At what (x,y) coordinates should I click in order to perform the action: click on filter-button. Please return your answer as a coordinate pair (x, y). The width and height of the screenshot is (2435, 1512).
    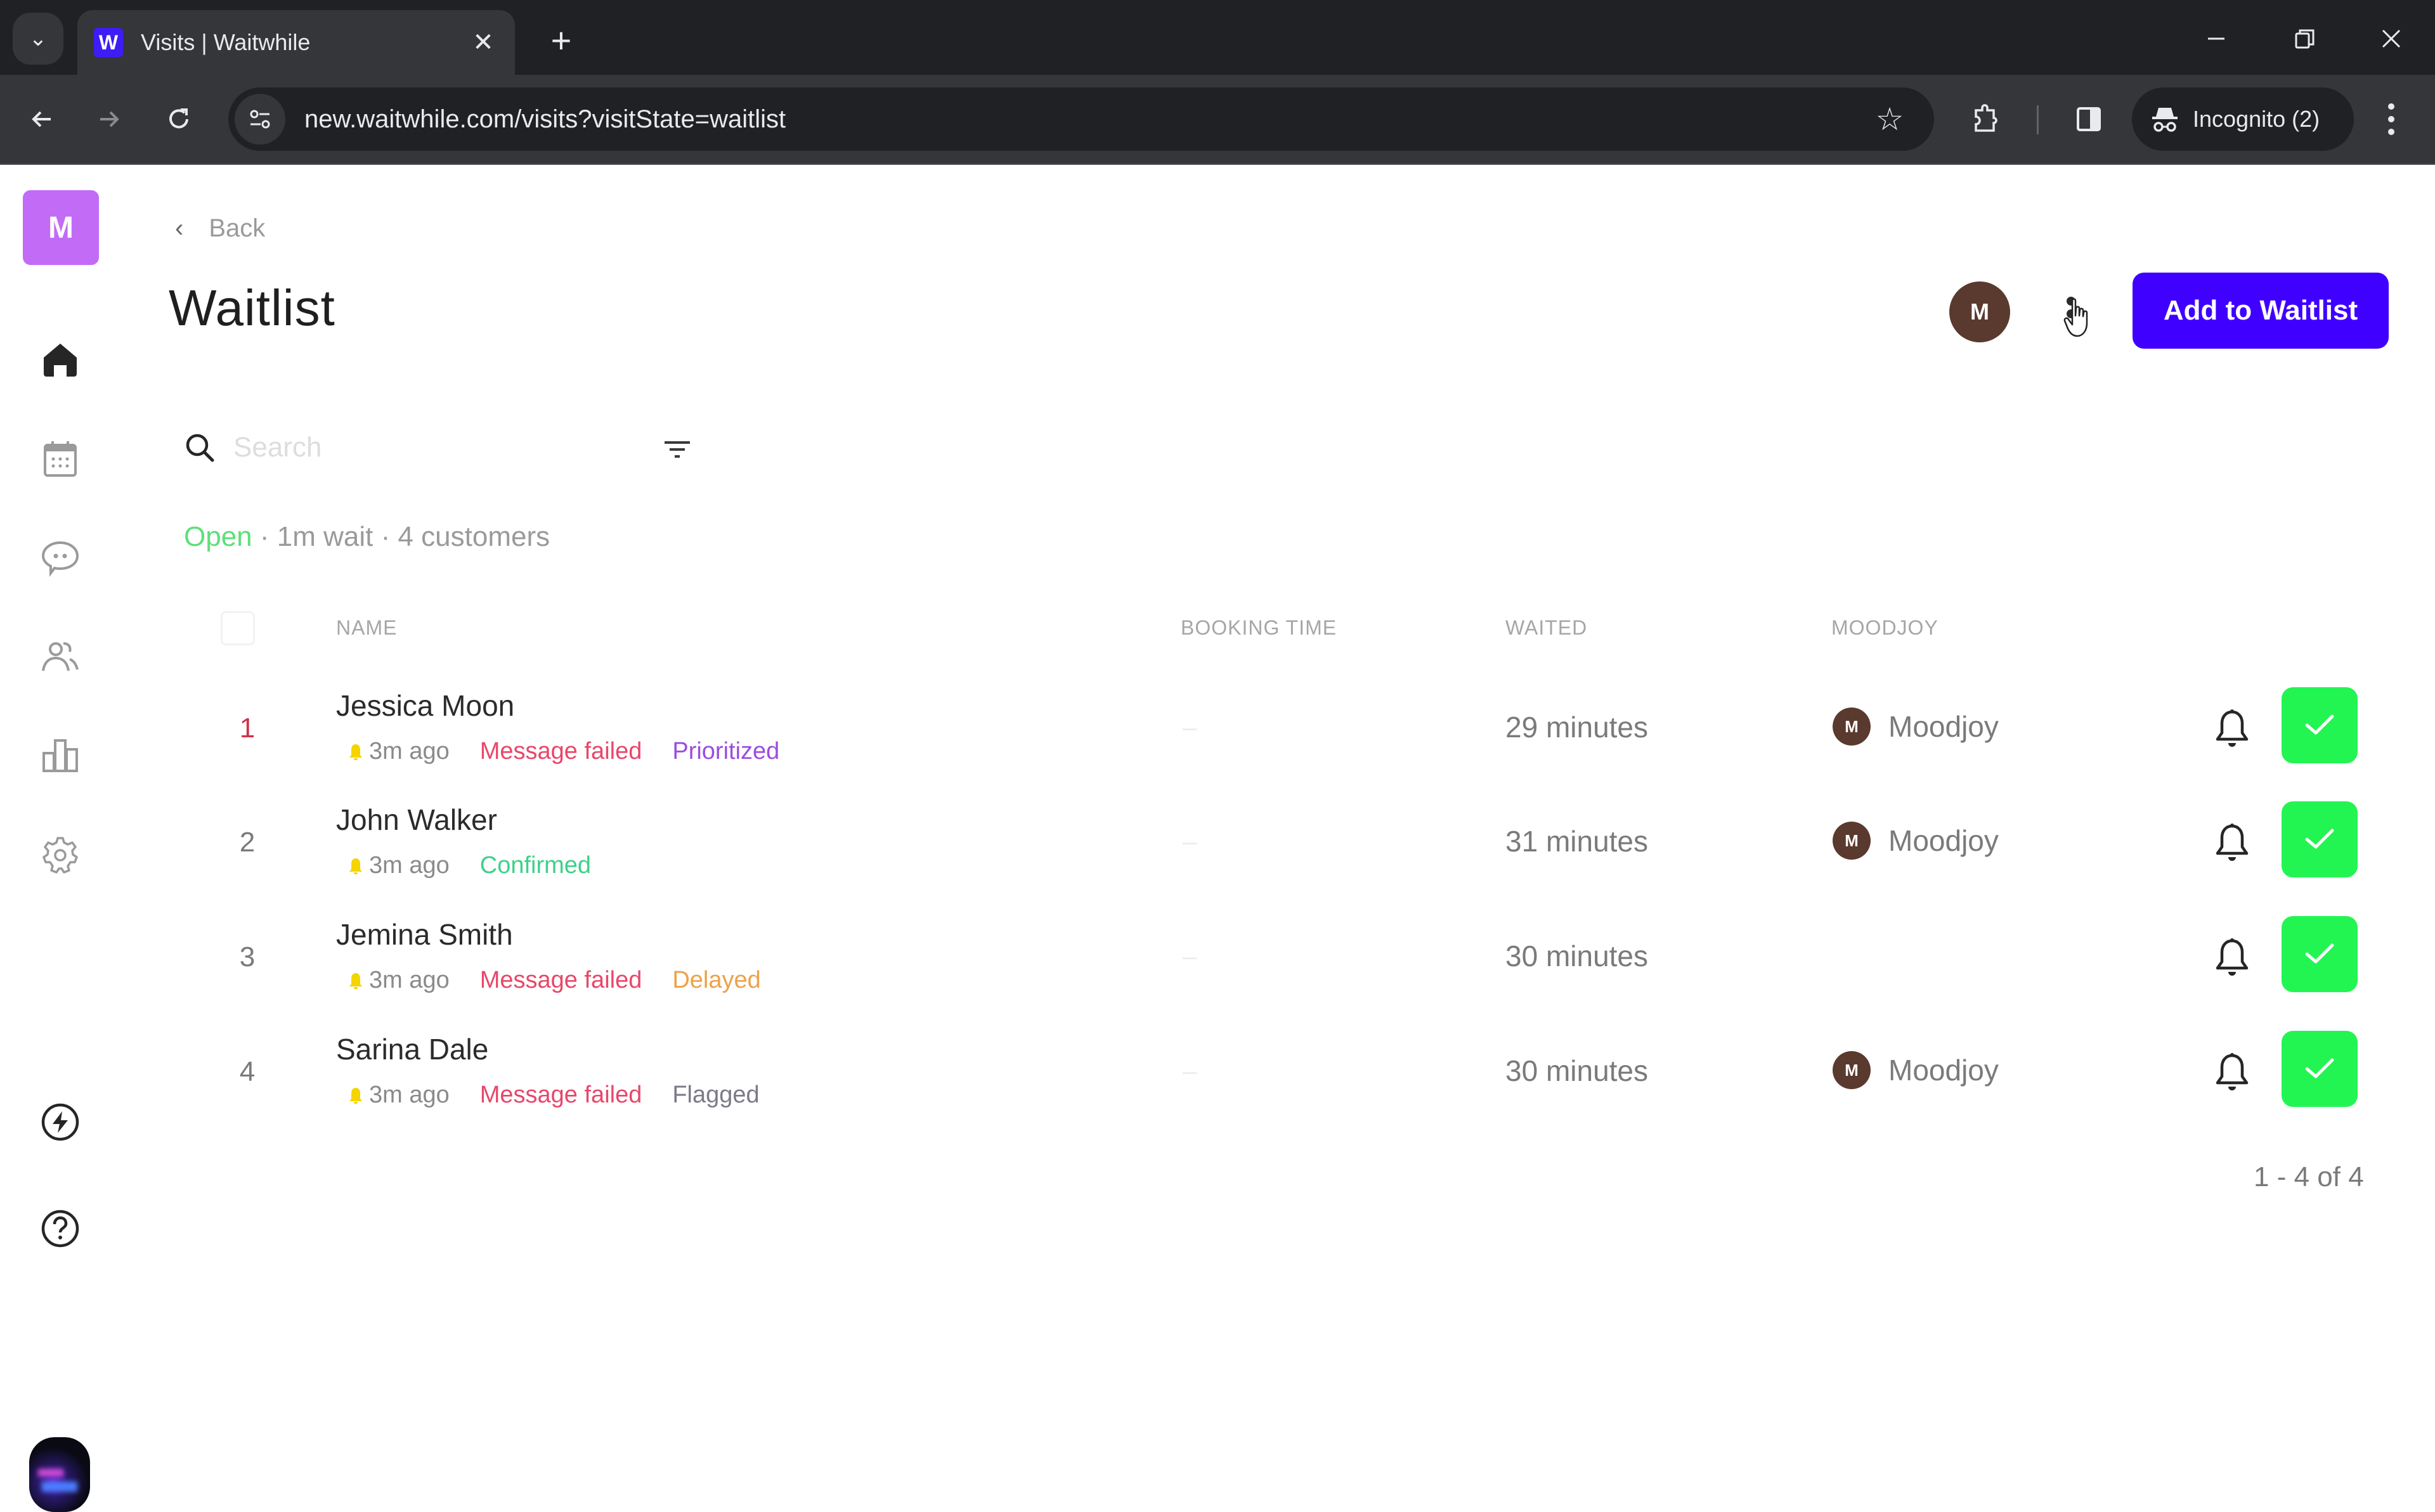
    Looking at the image, I should click on (677, 450).